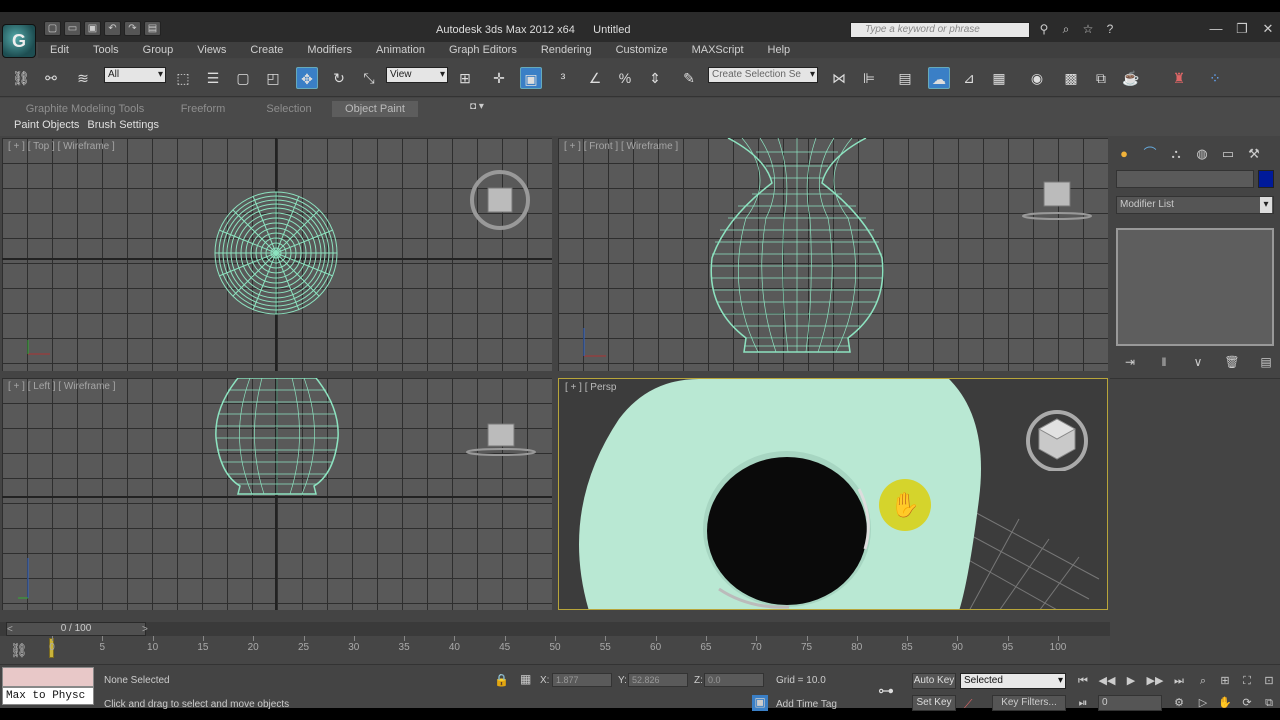  I want to click on object-color-swatch, so click(1266, 179).